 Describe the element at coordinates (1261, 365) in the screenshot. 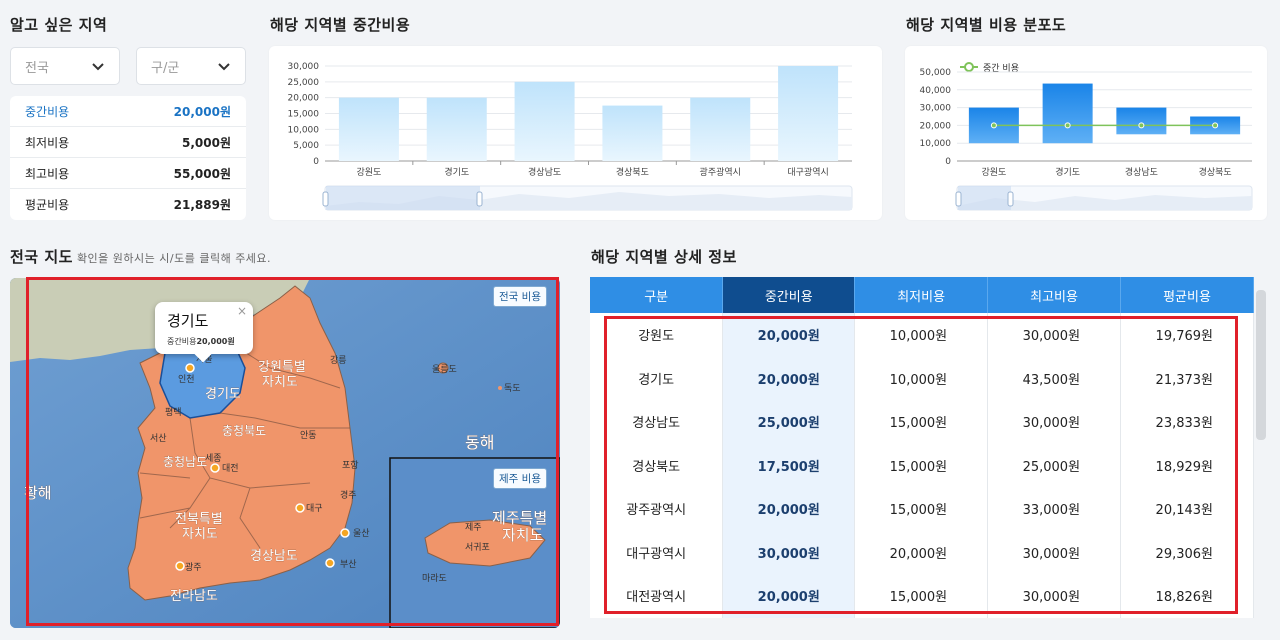

I see `table-scrollbar` at that location.